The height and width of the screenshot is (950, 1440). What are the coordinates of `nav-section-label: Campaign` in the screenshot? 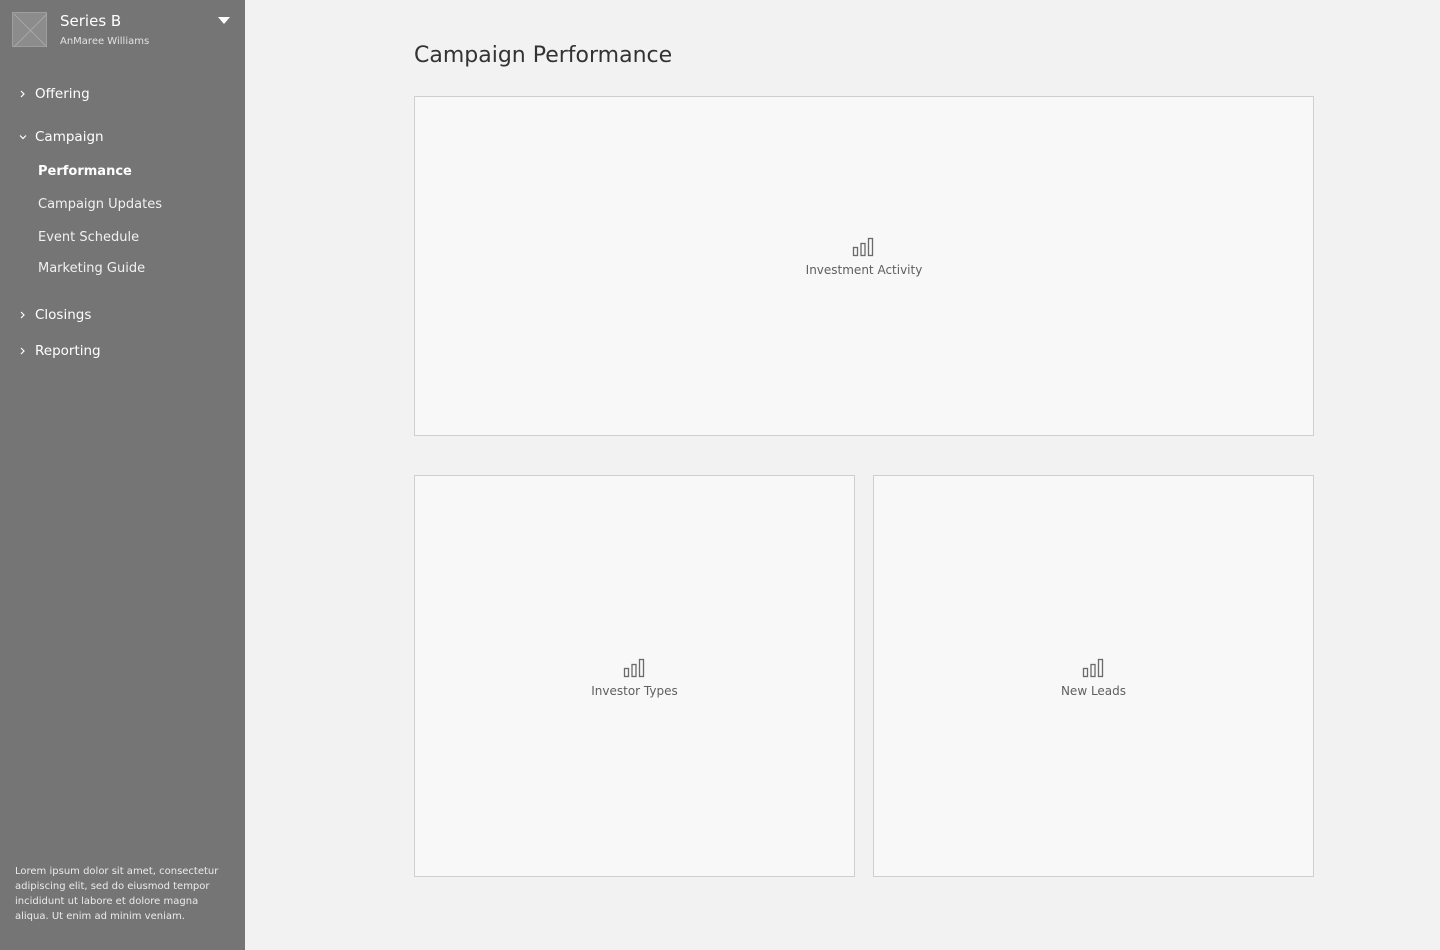 It's located at (69, 137).